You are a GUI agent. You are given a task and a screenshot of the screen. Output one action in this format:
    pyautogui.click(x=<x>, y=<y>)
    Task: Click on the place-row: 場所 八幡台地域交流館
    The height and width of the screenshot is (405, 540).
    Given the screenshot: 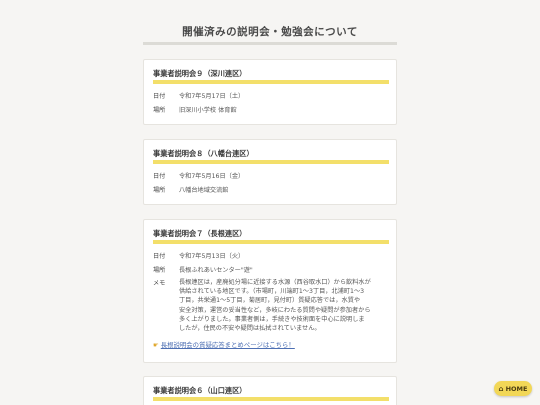 What is the action you would take?
    pyautogui.click(x=191, y=189)
    